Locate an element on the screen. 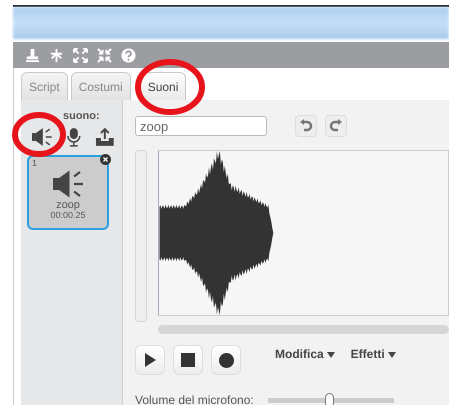  dropdown-menu: Modifica is located at coordinates (305, 354).